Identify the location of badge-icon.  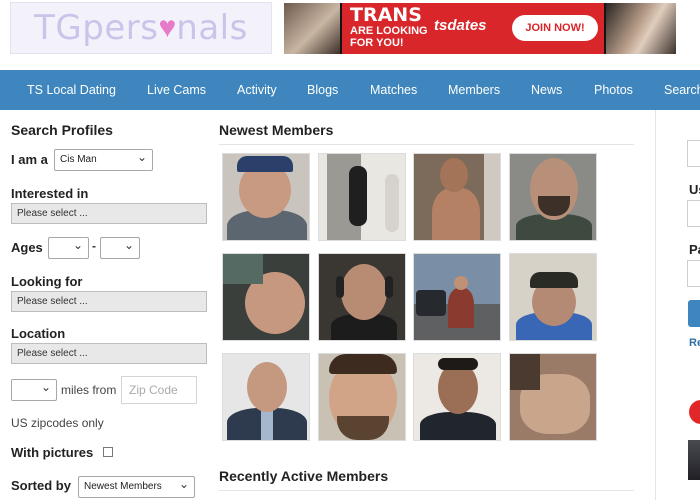
(694, 412).